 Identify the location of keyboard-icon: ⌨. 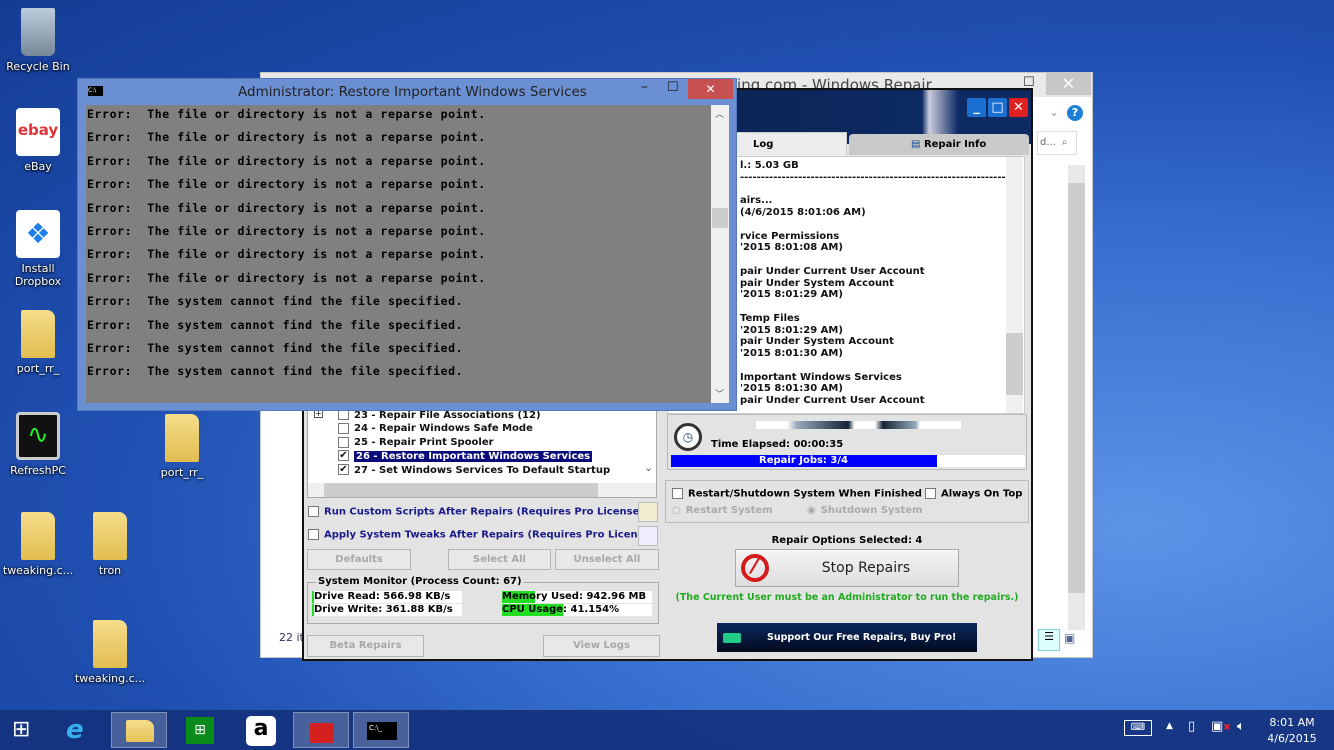
(1138, 728).